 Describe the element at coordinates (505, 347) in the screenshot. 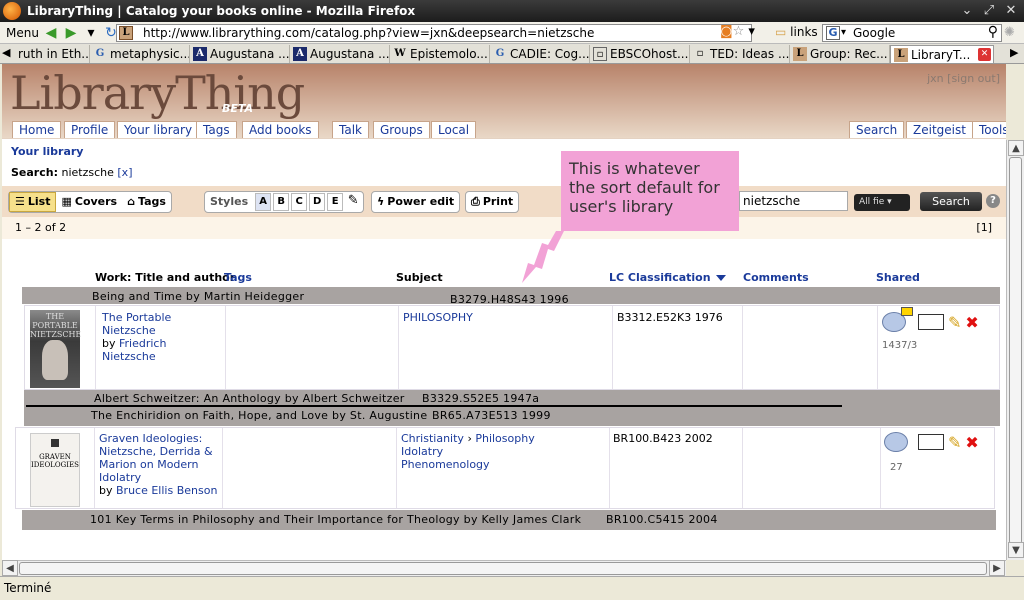

I see `subject-cell: PHILOSOPHY` at that location.